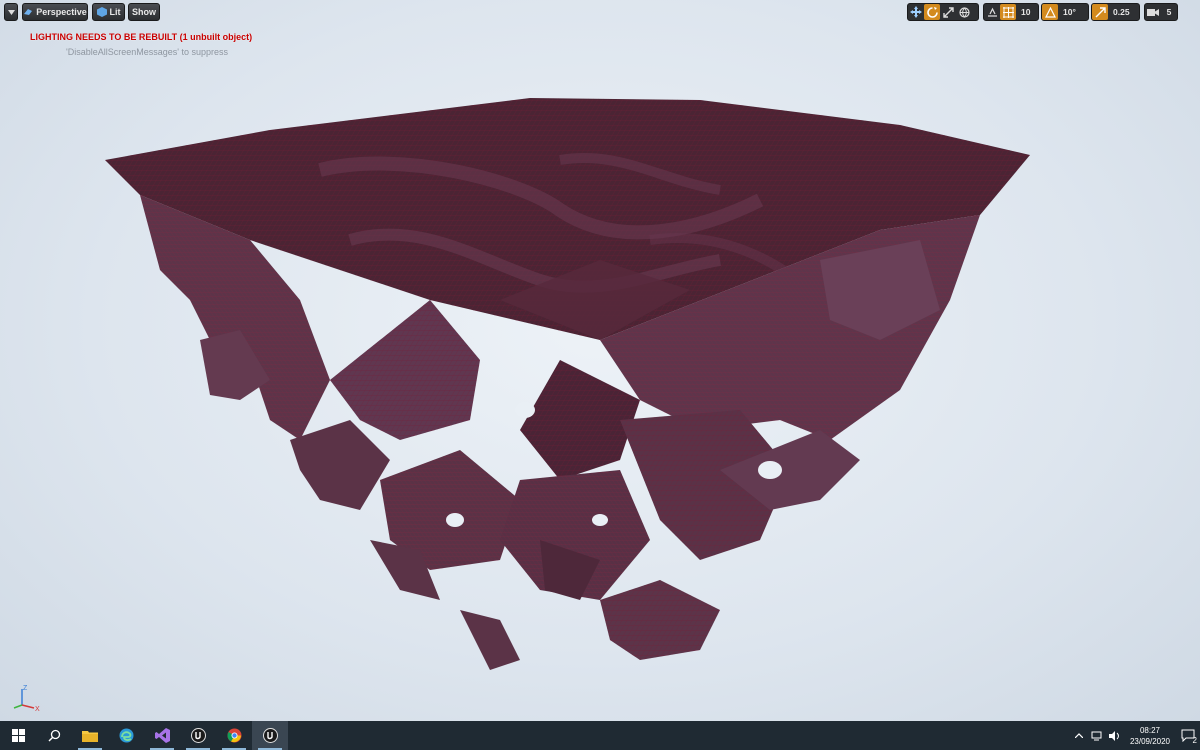 This screenshot has width=1200, height=750. I want to click on edge-taskbar-button, so click(126, 735).